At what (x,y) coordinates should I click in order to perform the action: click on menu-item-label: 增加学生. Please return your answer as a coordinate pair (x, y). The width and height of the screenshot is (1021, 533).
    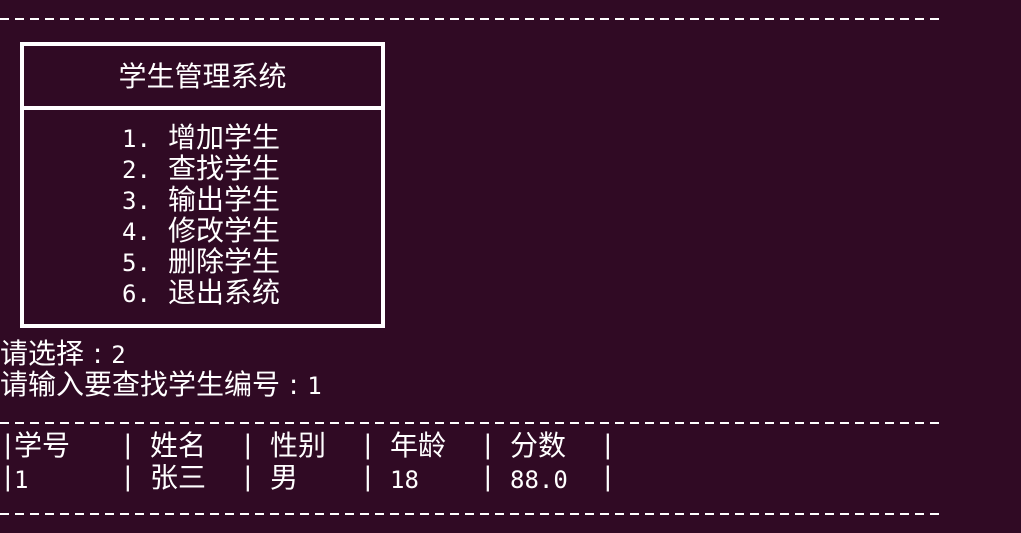
    Looking at the image, I should click on (224, 137).